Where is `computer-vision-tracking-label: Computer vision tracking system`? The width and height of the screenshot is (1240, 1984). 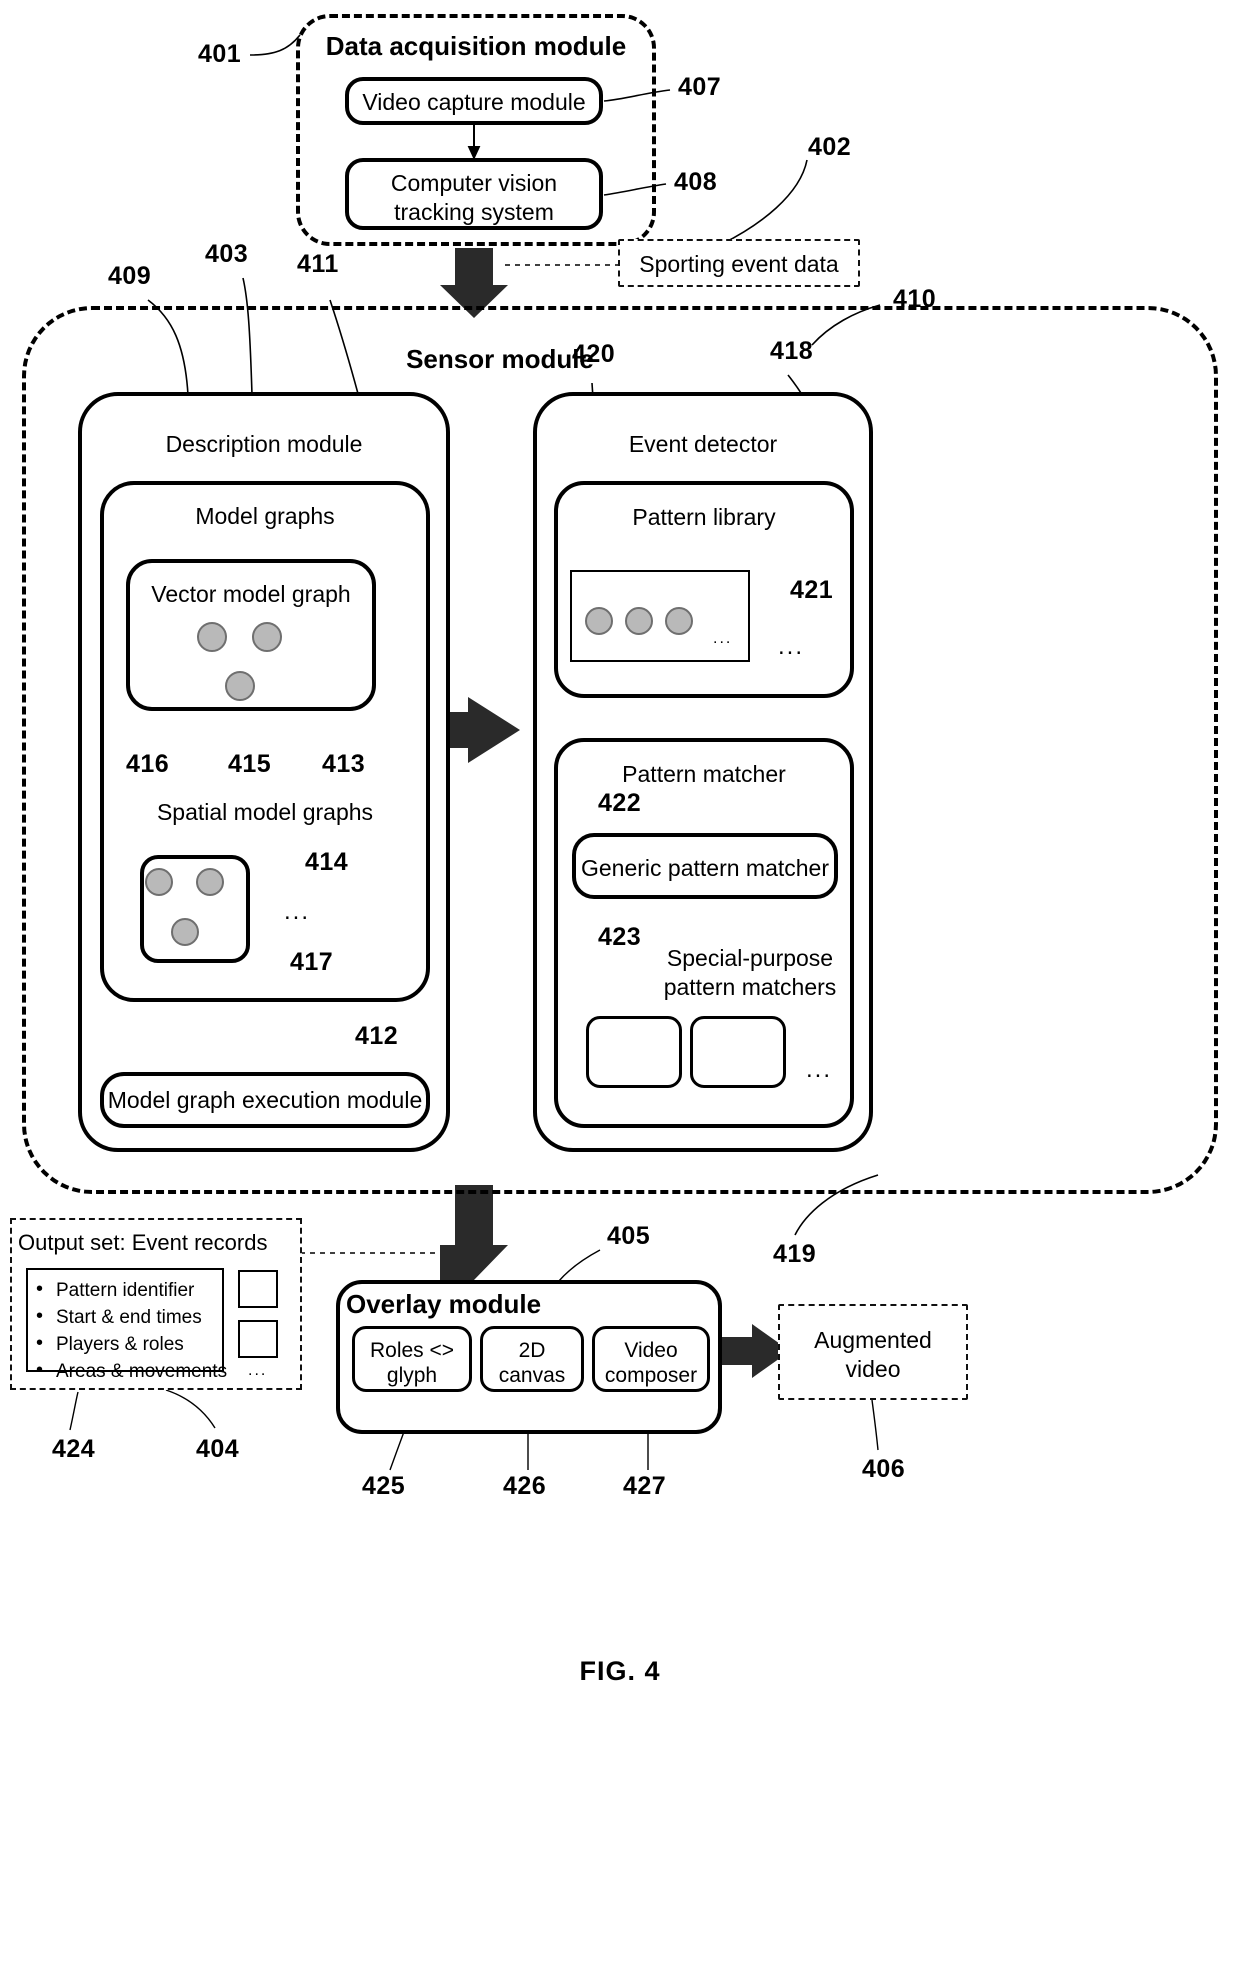 computer-vision-tracking-label: Computer vision tracking system is located at coordinates (474, 197).